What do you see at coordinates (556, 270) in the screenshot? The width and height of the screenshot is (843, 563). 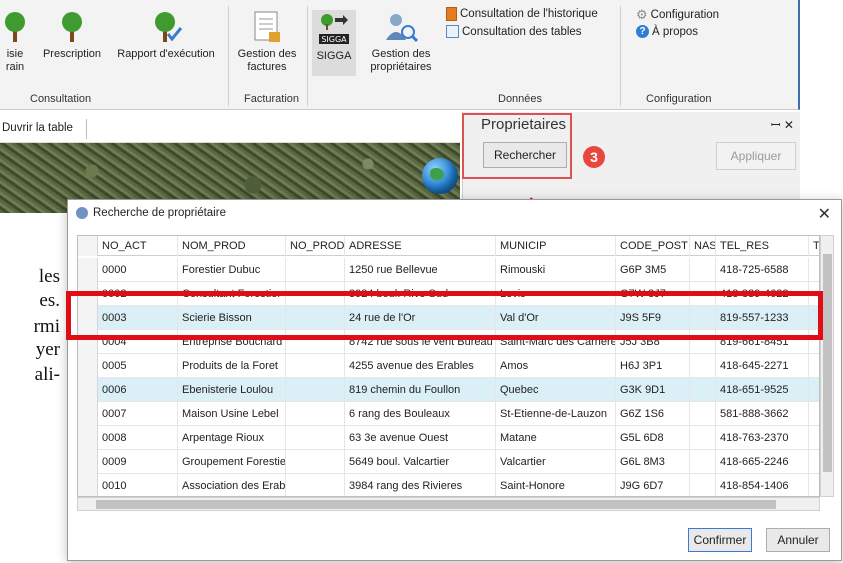 I see `table-cell: Rimouski` at bounding box center [556, 270].